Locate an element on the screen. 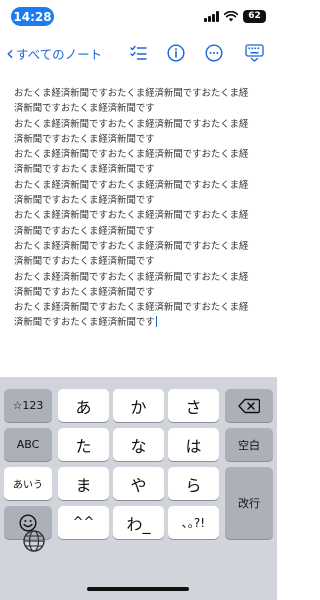  more-icon is located at coordinates (214, 53).